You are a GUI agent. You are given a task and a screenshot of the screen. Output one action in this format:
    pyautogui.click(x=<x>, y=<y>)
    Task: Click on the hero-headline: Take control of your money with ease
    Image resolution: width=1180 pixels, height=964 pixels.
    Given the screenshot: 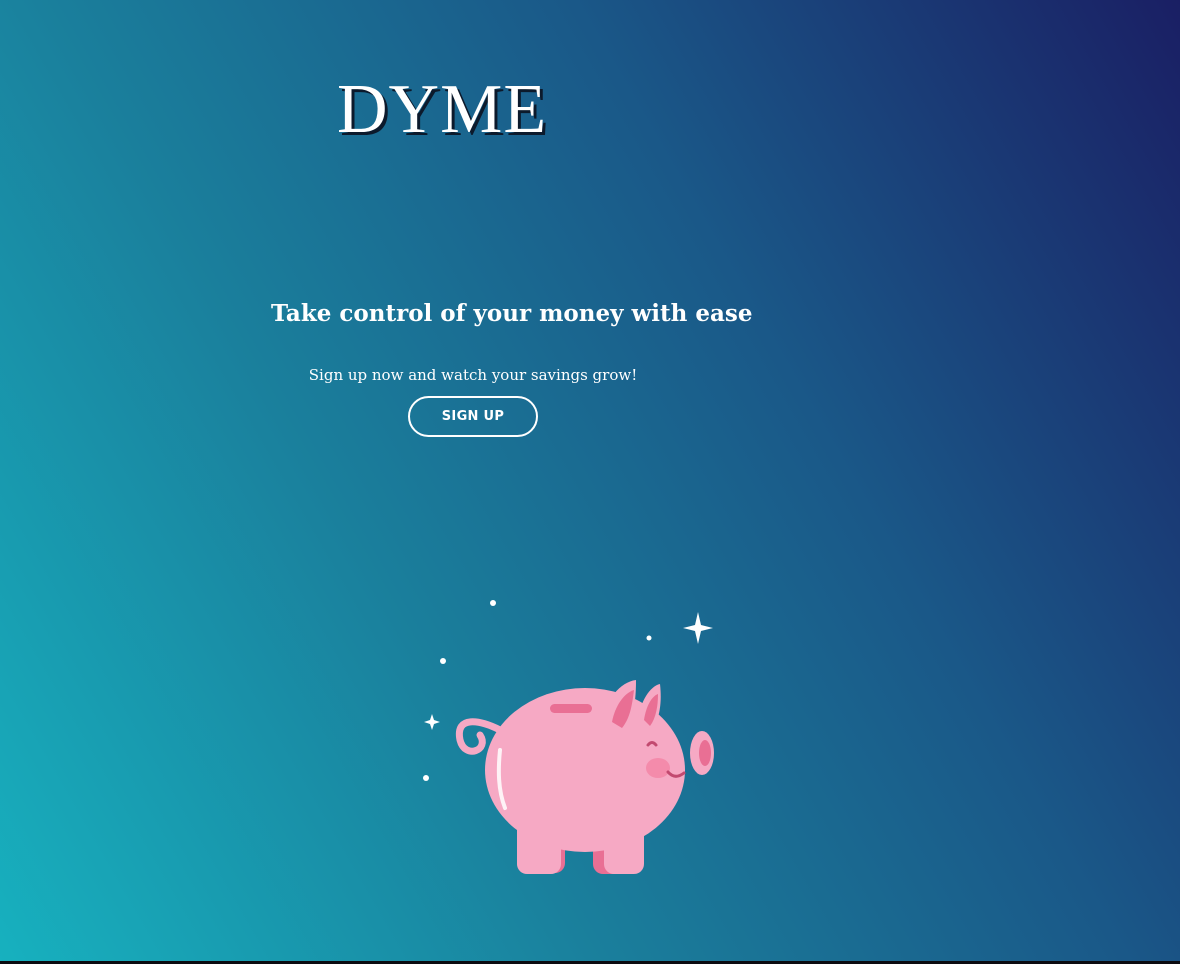 What is the action you would take?
    pyautogui.click(x=512, y=313)
    